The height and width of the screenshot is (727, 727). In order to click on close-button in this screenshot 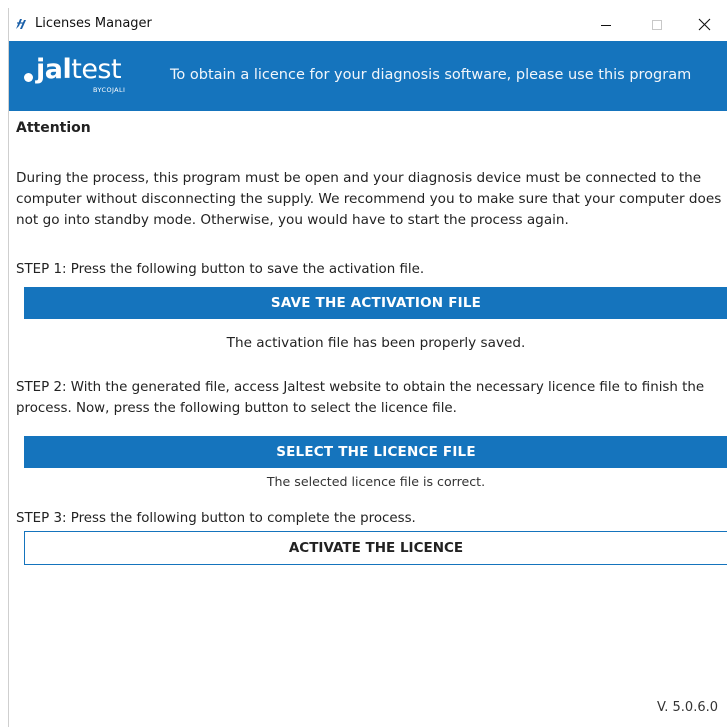, I will do `click(704, 24)`.